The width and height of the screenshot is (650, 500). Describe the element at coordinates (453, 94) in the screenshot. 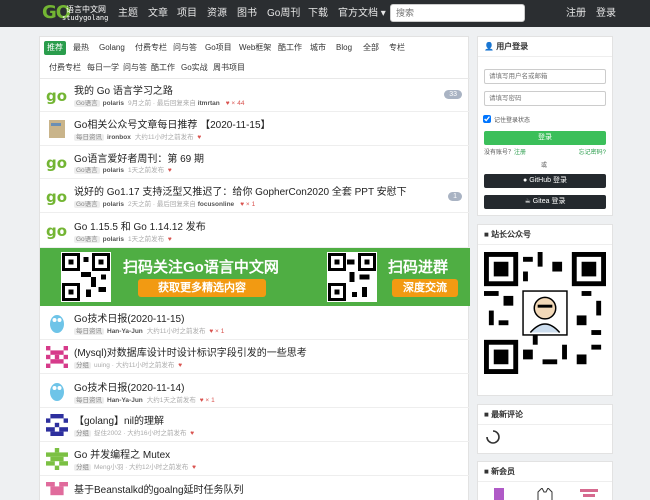

I see `reply-count-badge: 33` at that location.